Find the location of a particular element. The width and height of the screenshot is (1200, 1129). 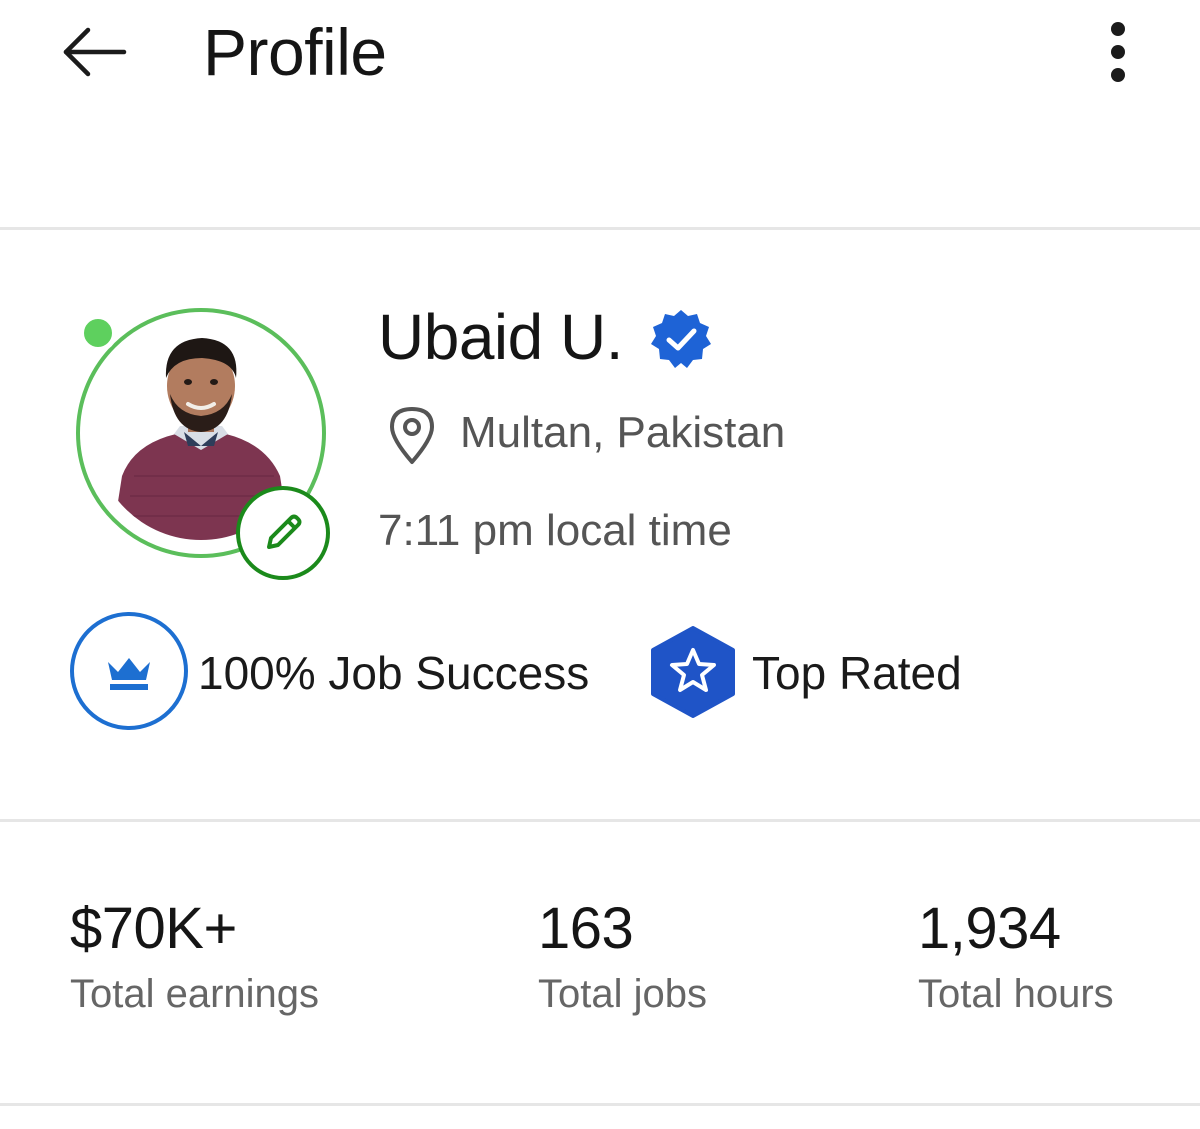

job-success-label: 100% Job Success is located at coordinates (394, 673).